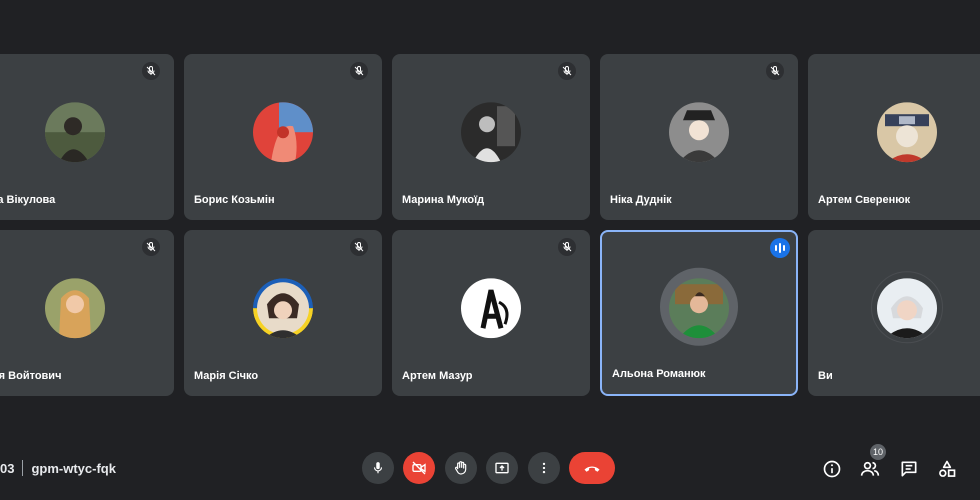 The image size is (980, 500). I want to click on participant-tile-self: Ви, so click(894, 313).